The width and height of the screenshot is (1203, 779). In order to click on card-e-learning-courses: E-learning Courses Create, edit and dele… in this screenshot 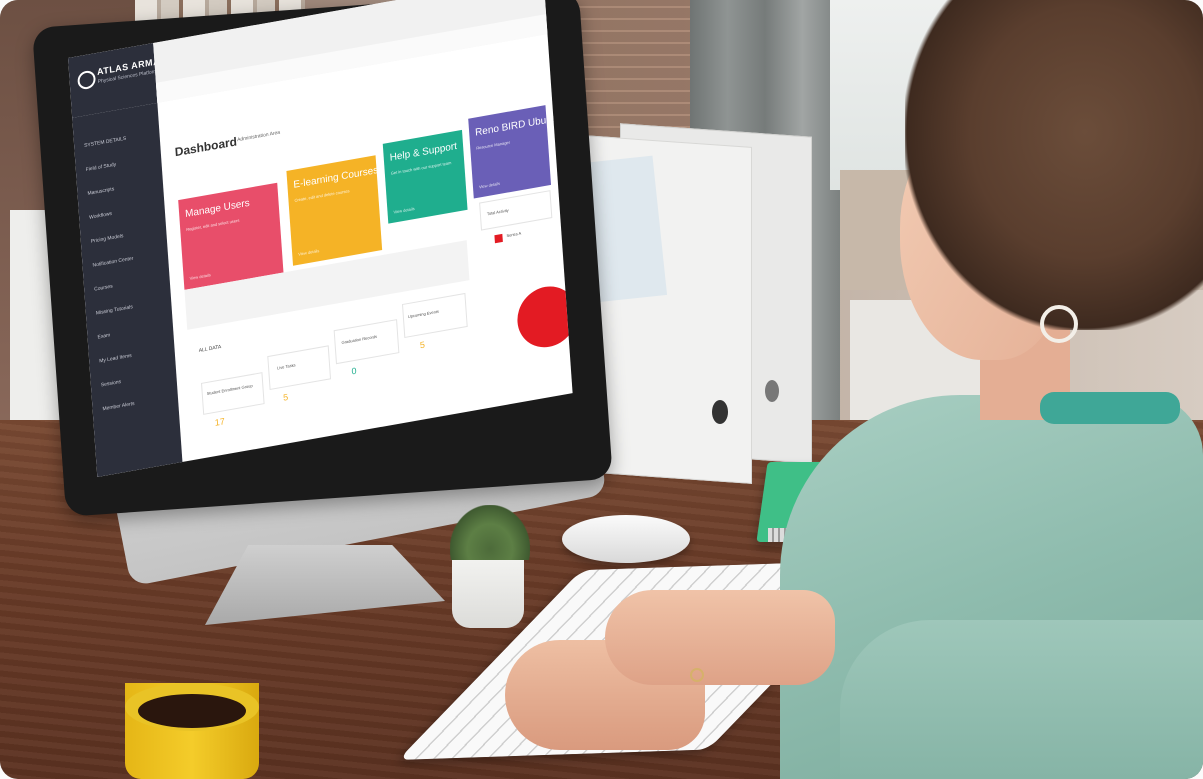, I will do `click(334, 210)`.